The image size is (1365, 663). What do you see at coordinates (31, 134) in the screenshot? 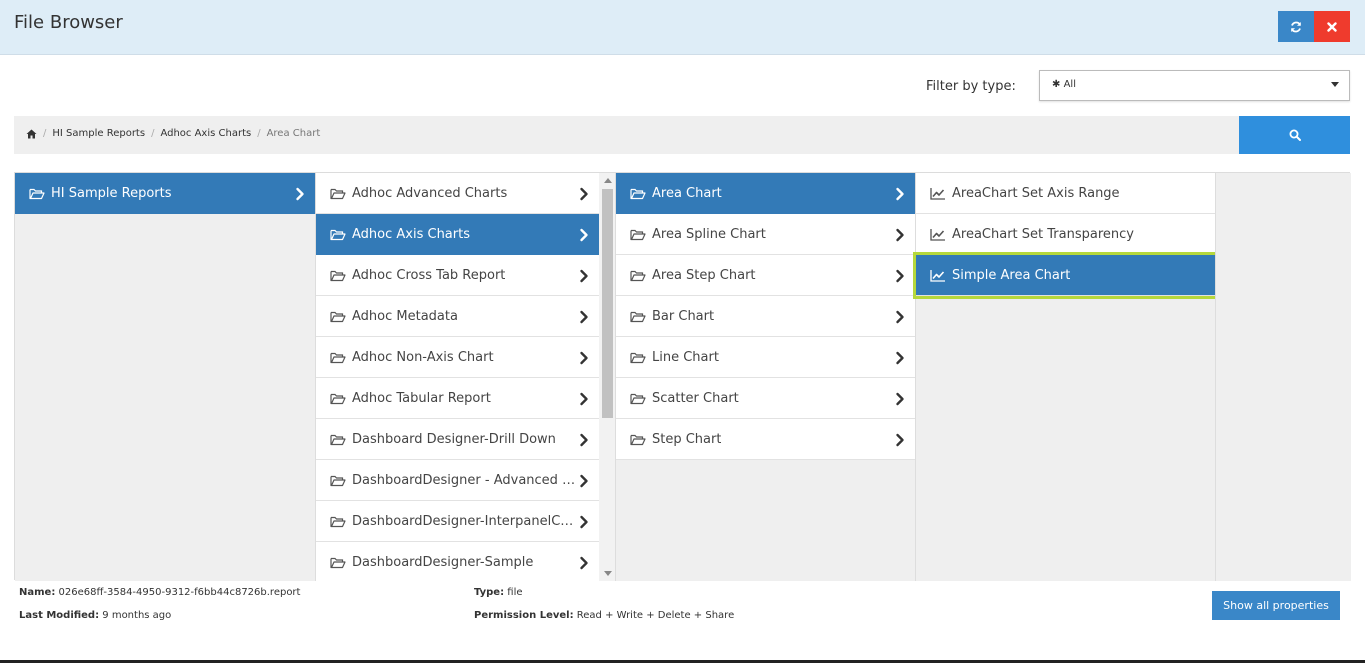
I see `home-icon` at bounding box center [31, 134].